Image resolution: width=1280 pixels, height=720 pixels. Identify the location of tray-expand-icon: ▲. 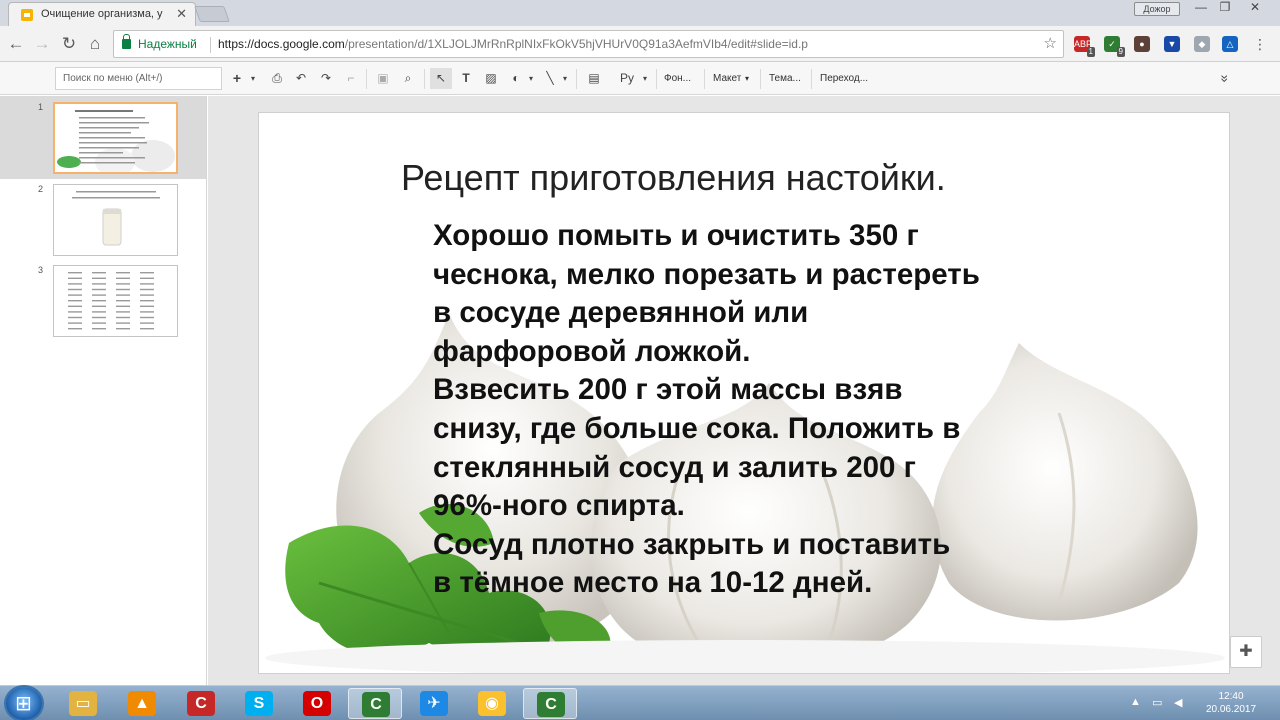
(1135, 702).